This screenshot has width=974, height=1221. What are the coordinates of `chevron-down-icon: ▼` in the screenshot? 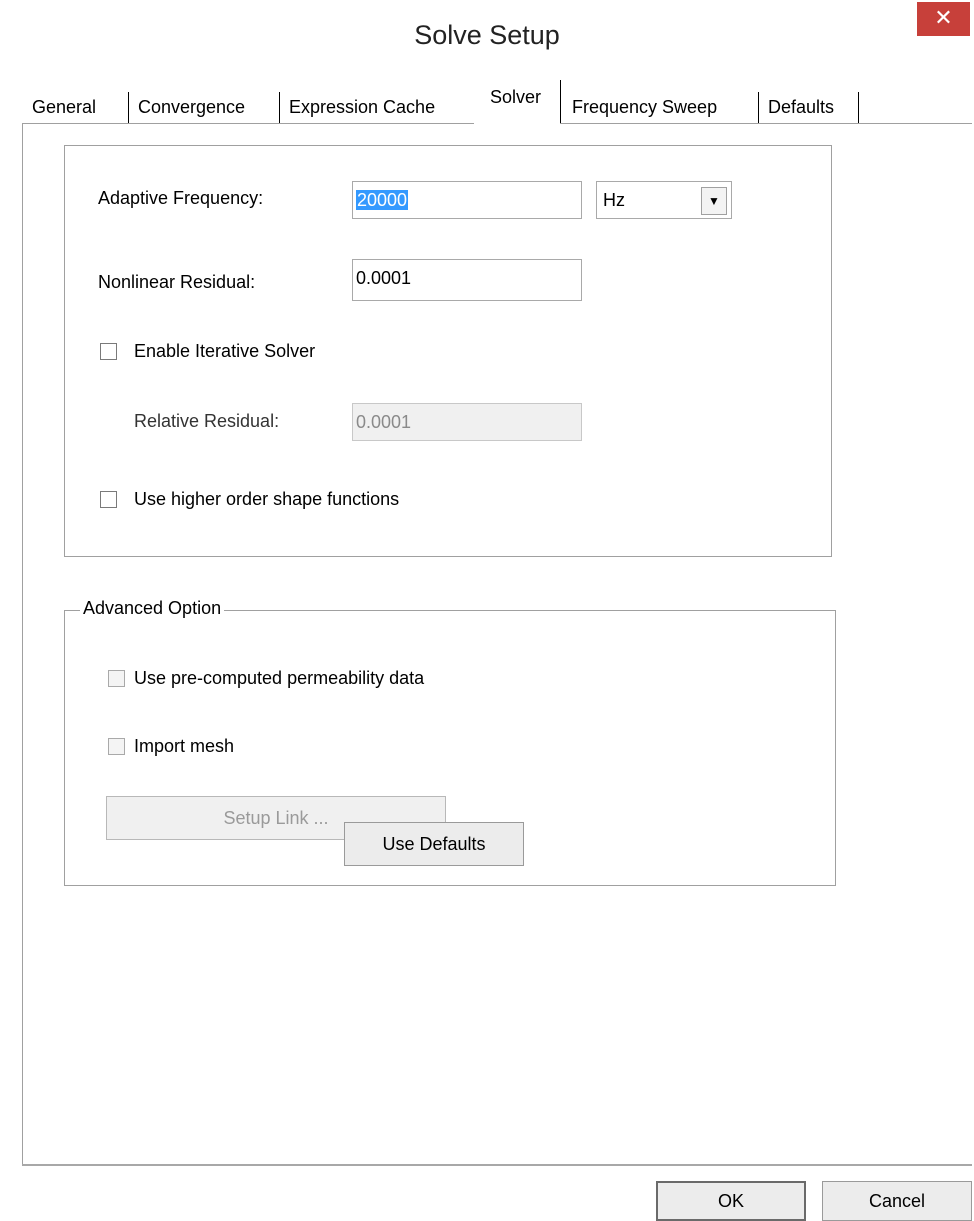 It's located at (714, 201).